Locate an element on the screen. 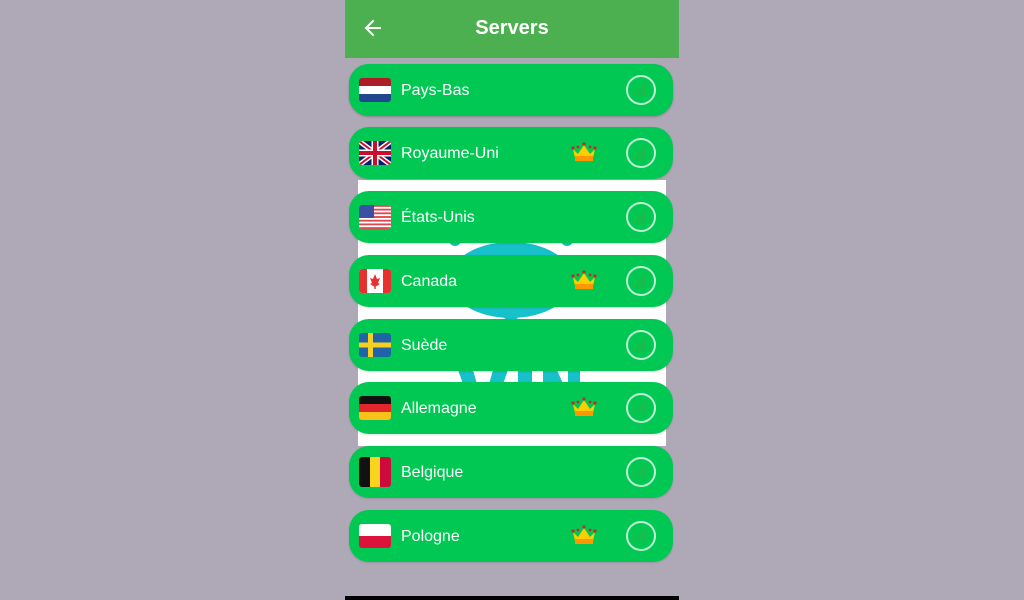 The height and width of the screenshot is (600, 1024). flag-canada-icon is located at coordinates (375, 281).